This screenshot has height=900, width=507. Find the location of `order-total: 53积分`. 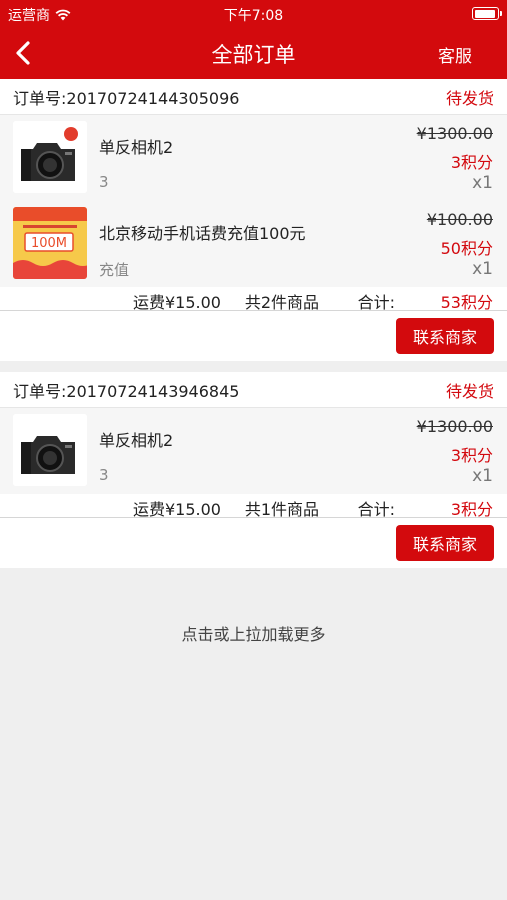

order-total: 53积分 is located at coordinates (466, 302).